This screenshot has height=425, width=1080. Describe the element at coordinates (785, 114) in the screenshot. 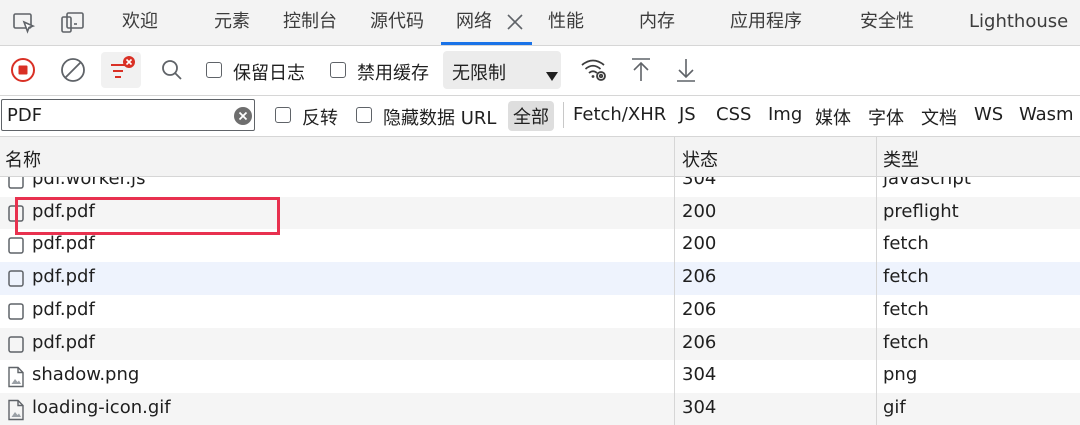

I see `filter-type-img: Img` at that location.